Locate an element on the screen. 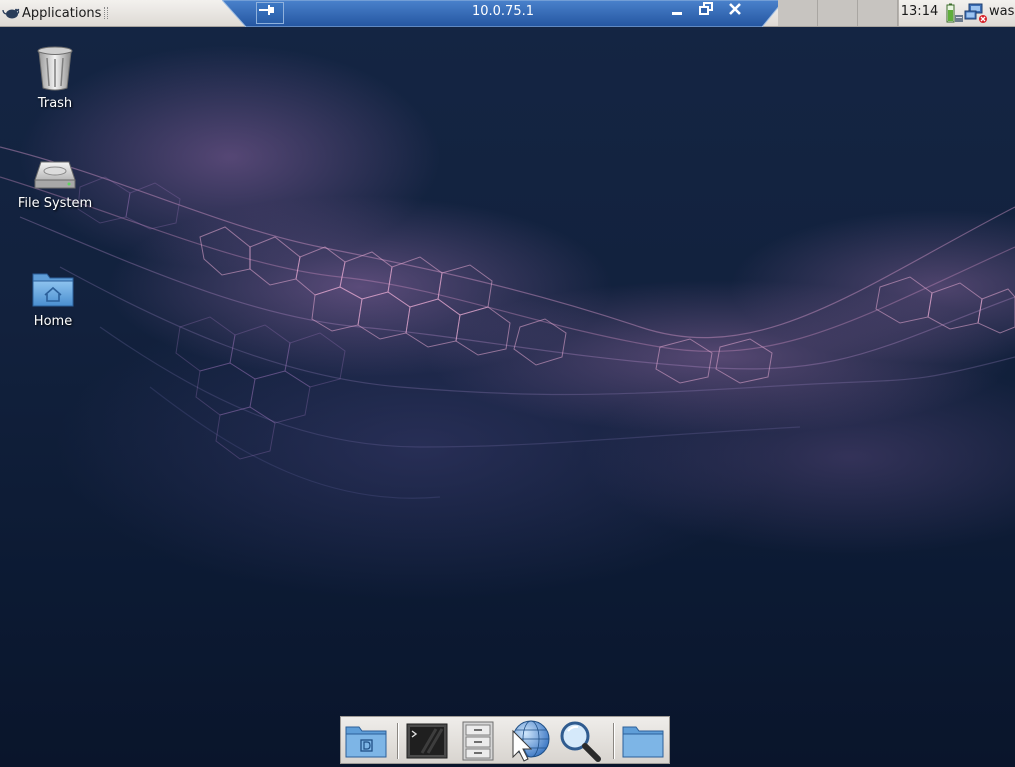  desktop-folder-icon is located at coordinates (366, 742).